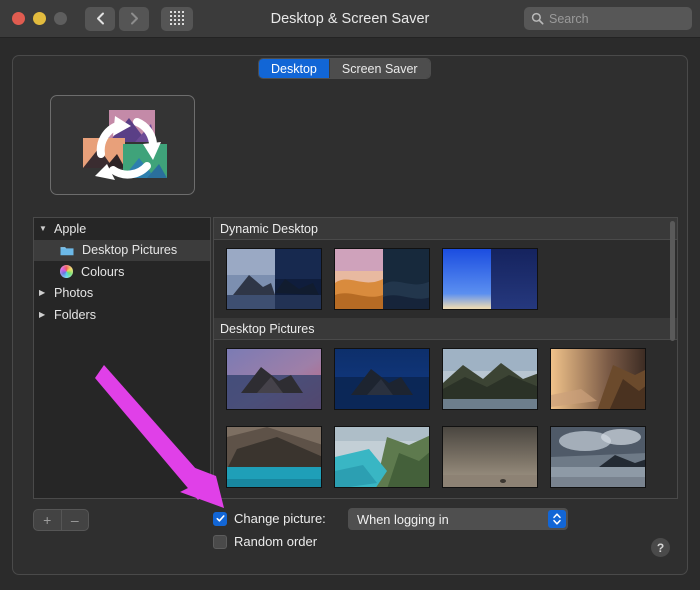 The image size is (700, 590). I want to click on chevron-right-icon, so click(134, 18).